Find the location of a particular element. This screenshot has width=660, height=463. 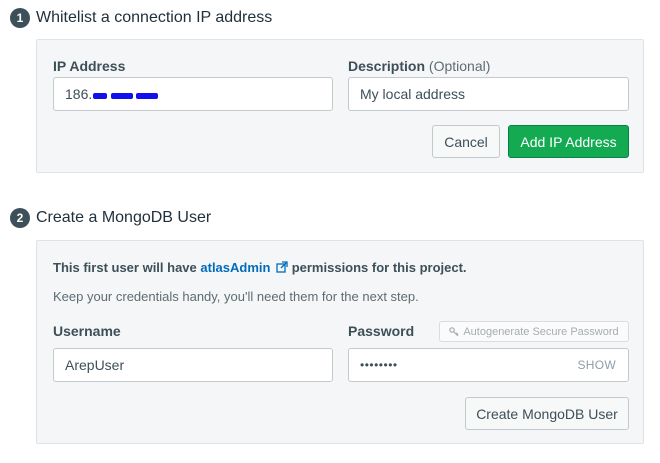

section-mongodb-user-header: 2 Create a MongoDB User is located at coordinates (110, 218).